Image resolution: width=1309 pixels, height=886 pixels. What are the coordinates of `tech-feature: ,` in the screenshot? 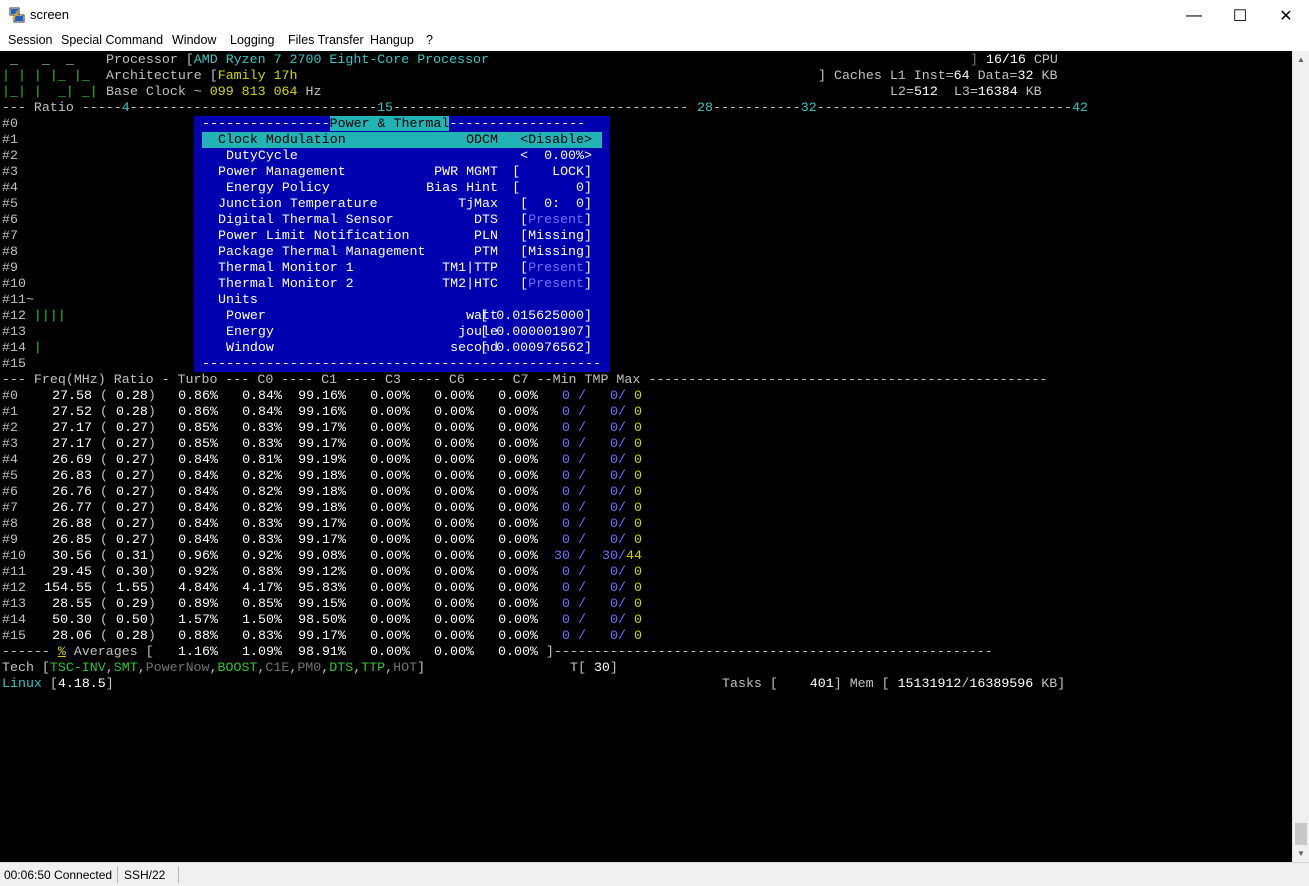 It's located at (109, 667).